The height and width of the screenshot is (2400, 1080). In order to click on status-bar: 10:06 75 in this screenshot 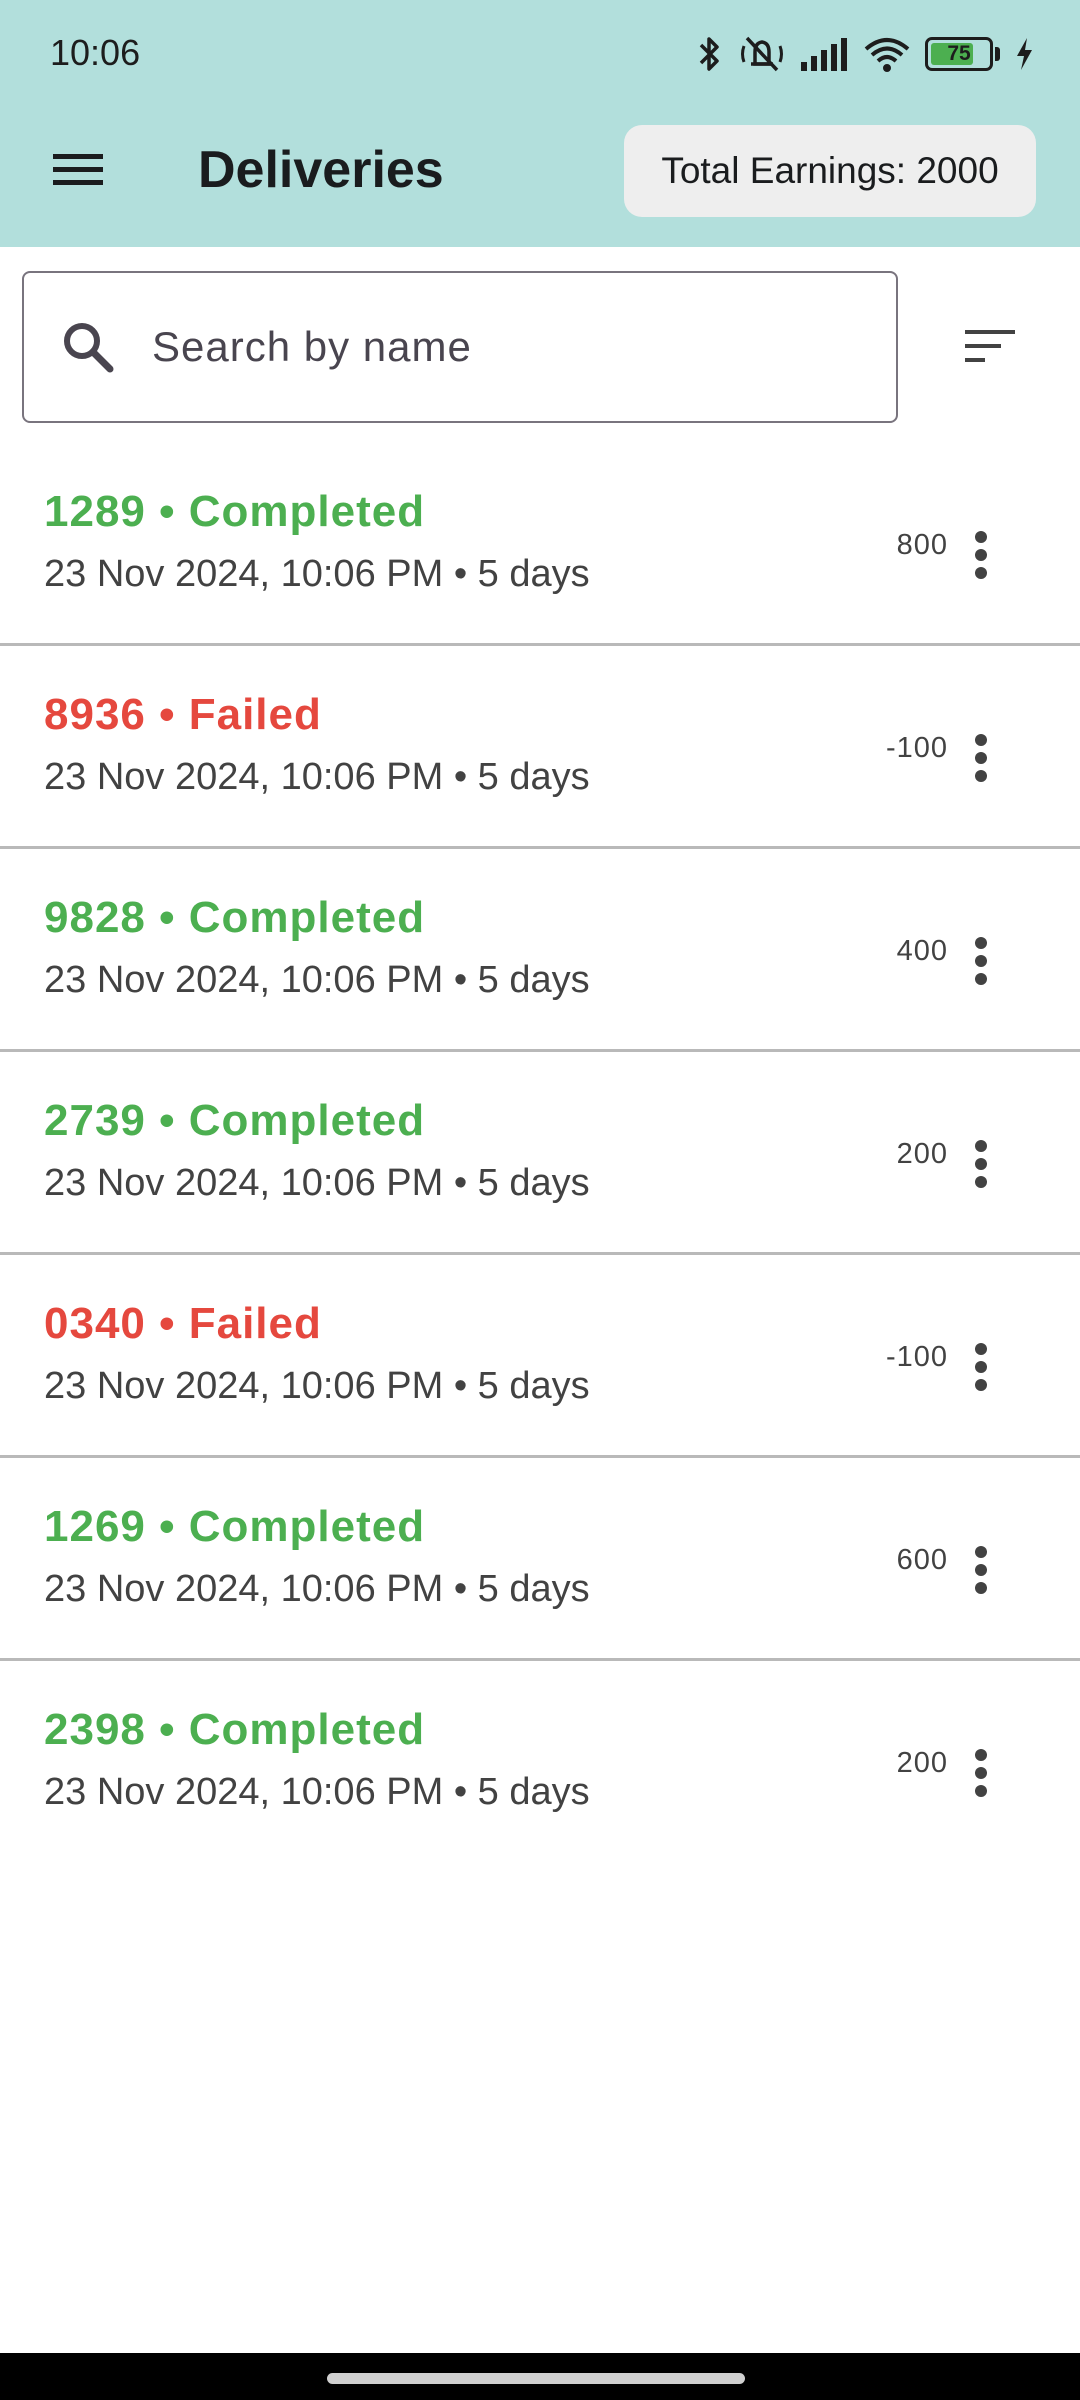, I will do `click(540, 55)`.